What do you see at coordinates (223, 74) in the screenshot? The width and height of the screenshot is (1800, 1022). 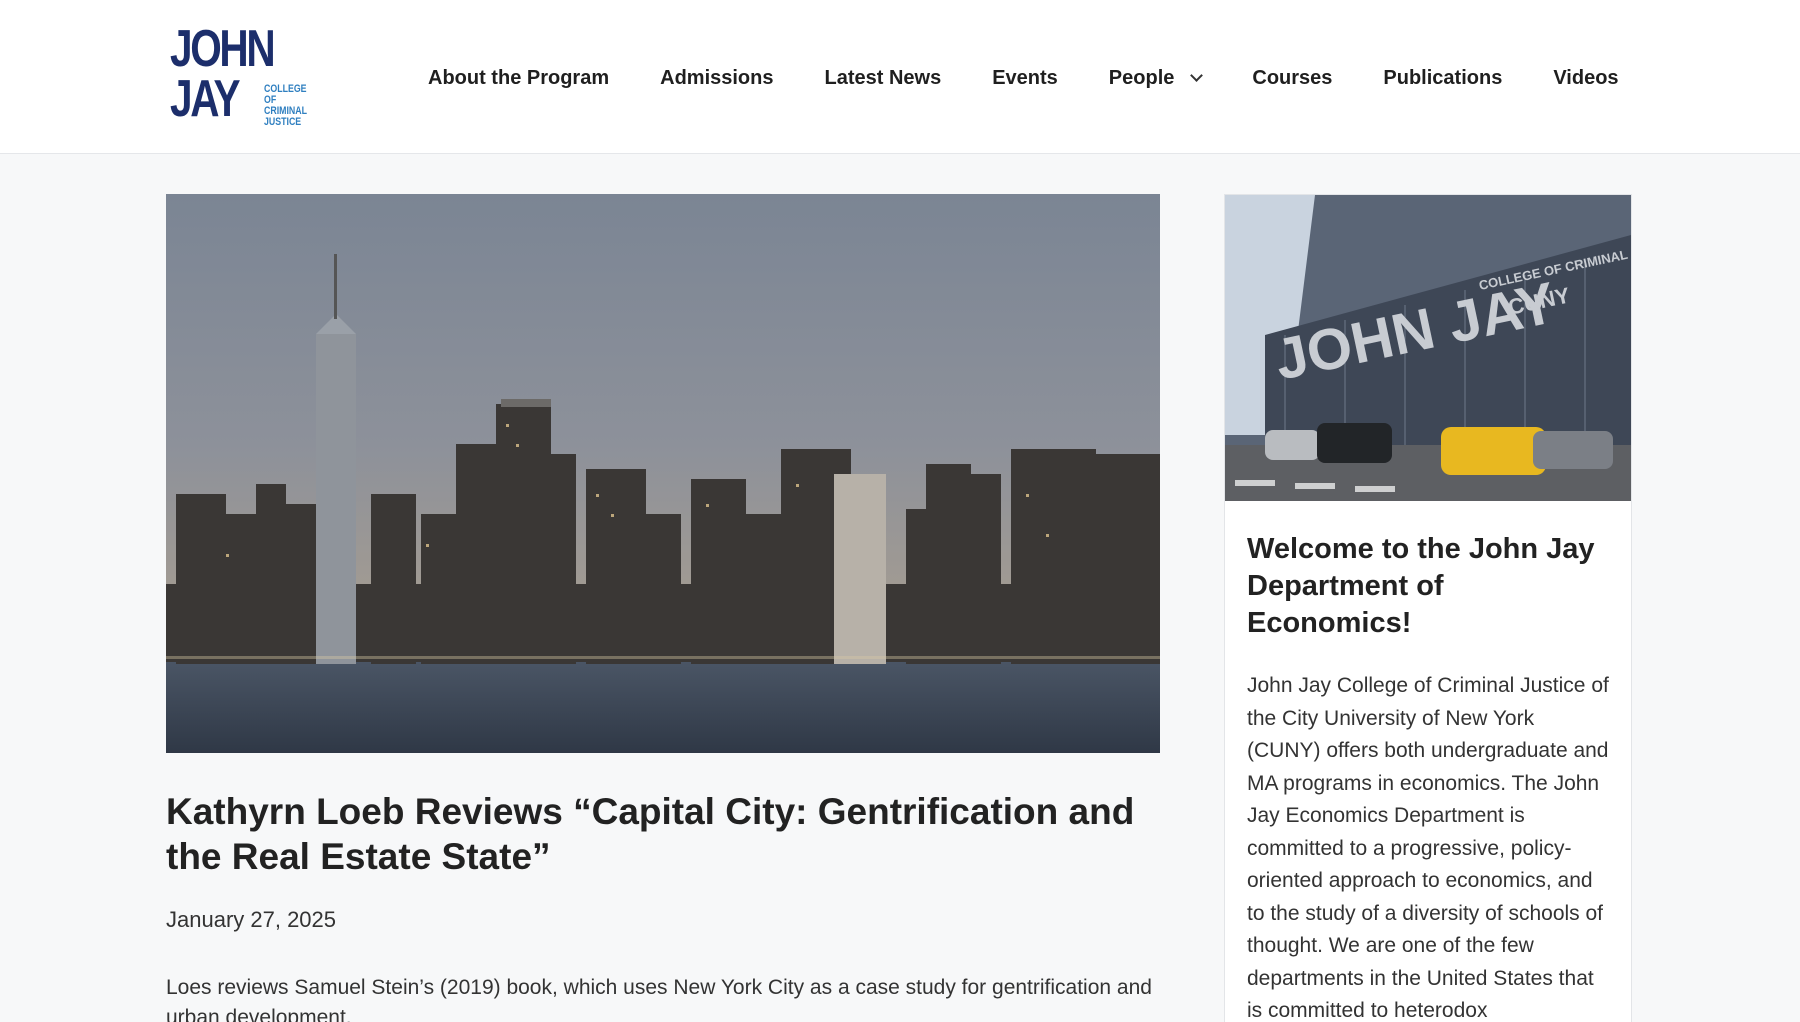 I see `logo-wordmark: JOHN JAY` at bounding box center [223, 74].